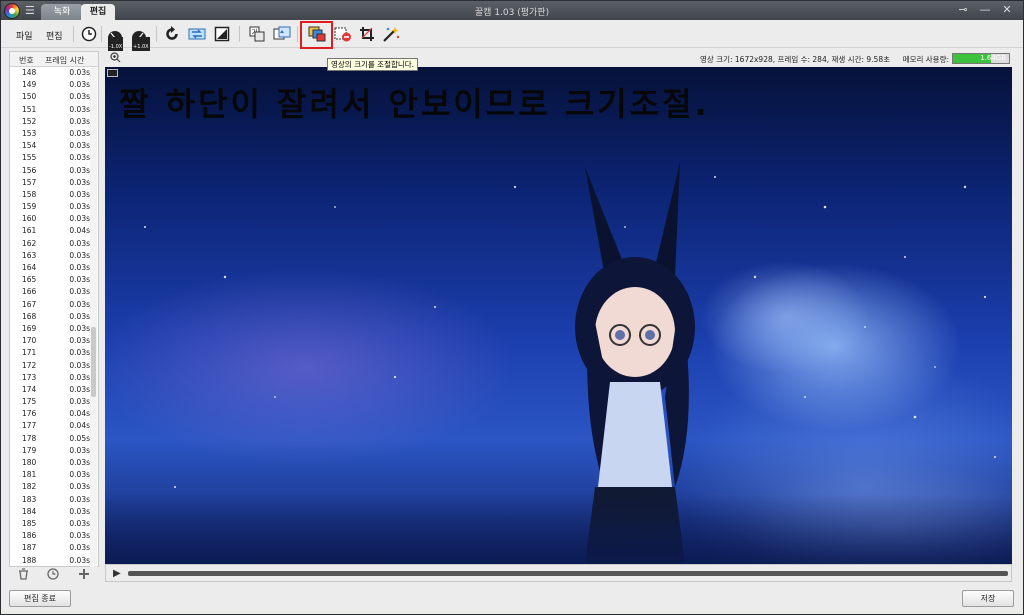 The width and height of the screenshot is (1024, 615). I want to click on frame-row: 155 0.03s, so click(50, 158).